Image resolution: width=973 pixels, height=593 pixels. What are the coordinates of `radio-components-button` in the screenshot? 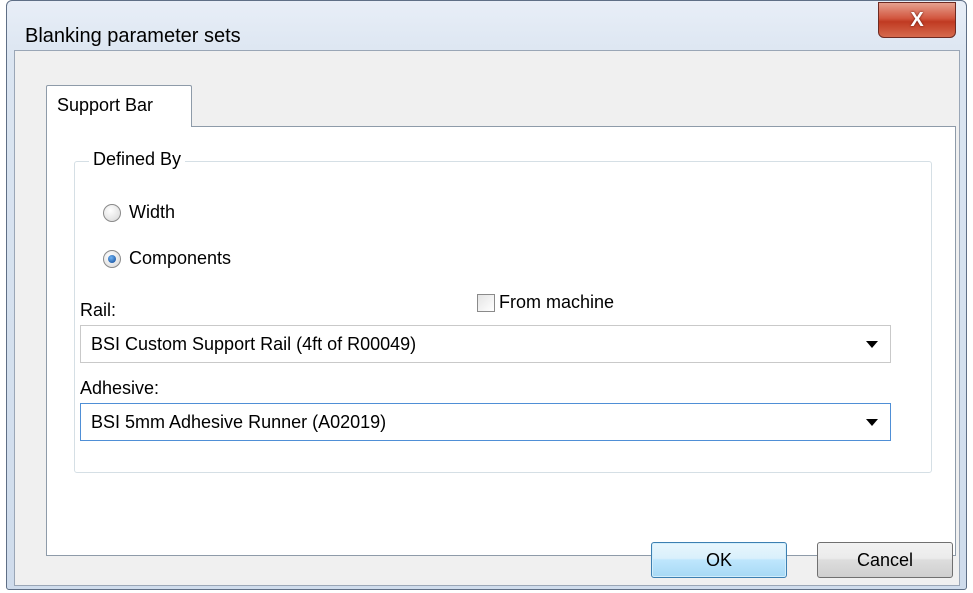 It's located at (112, 258).